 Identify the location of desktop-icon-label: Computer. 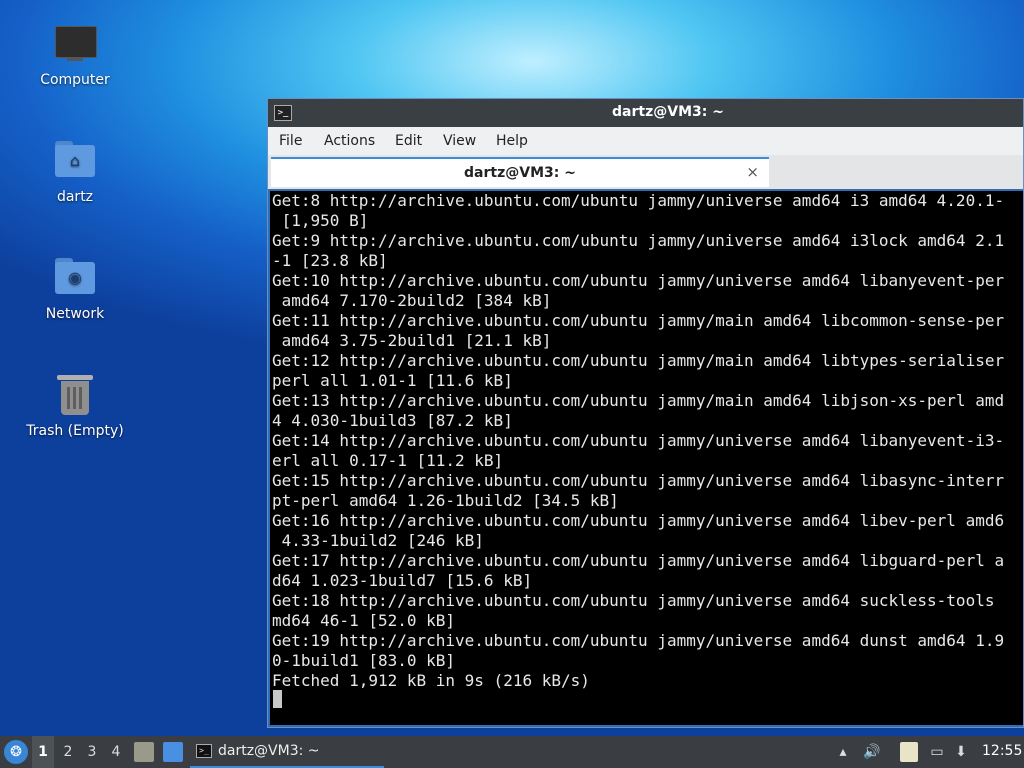
(75, 80).